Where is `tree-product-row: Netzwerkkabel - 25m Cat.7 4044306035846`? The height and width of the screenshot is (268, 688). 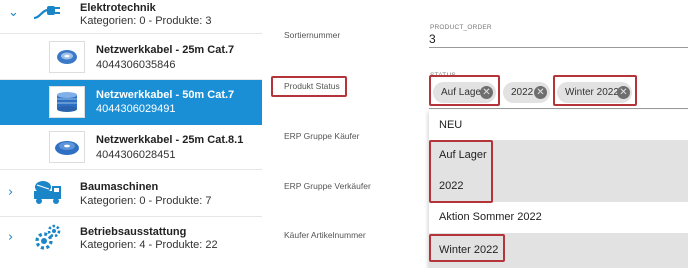
tree-product-row: Netzwerkkabel - 25m Cat.7 4044306035846 is located at coordinates (131, 57).